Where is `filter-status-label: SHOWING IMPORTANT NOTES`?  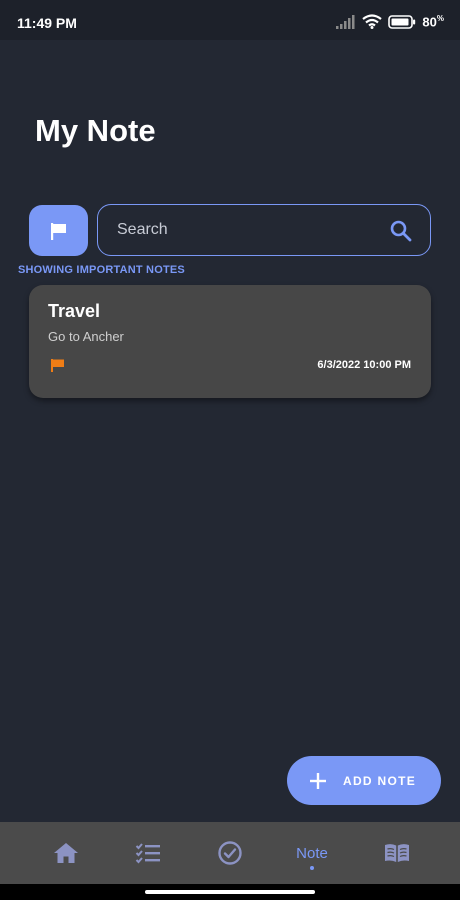 filter-status-label: SHOWING IMPORTANT NOTES is located at coordinates (101, 270).